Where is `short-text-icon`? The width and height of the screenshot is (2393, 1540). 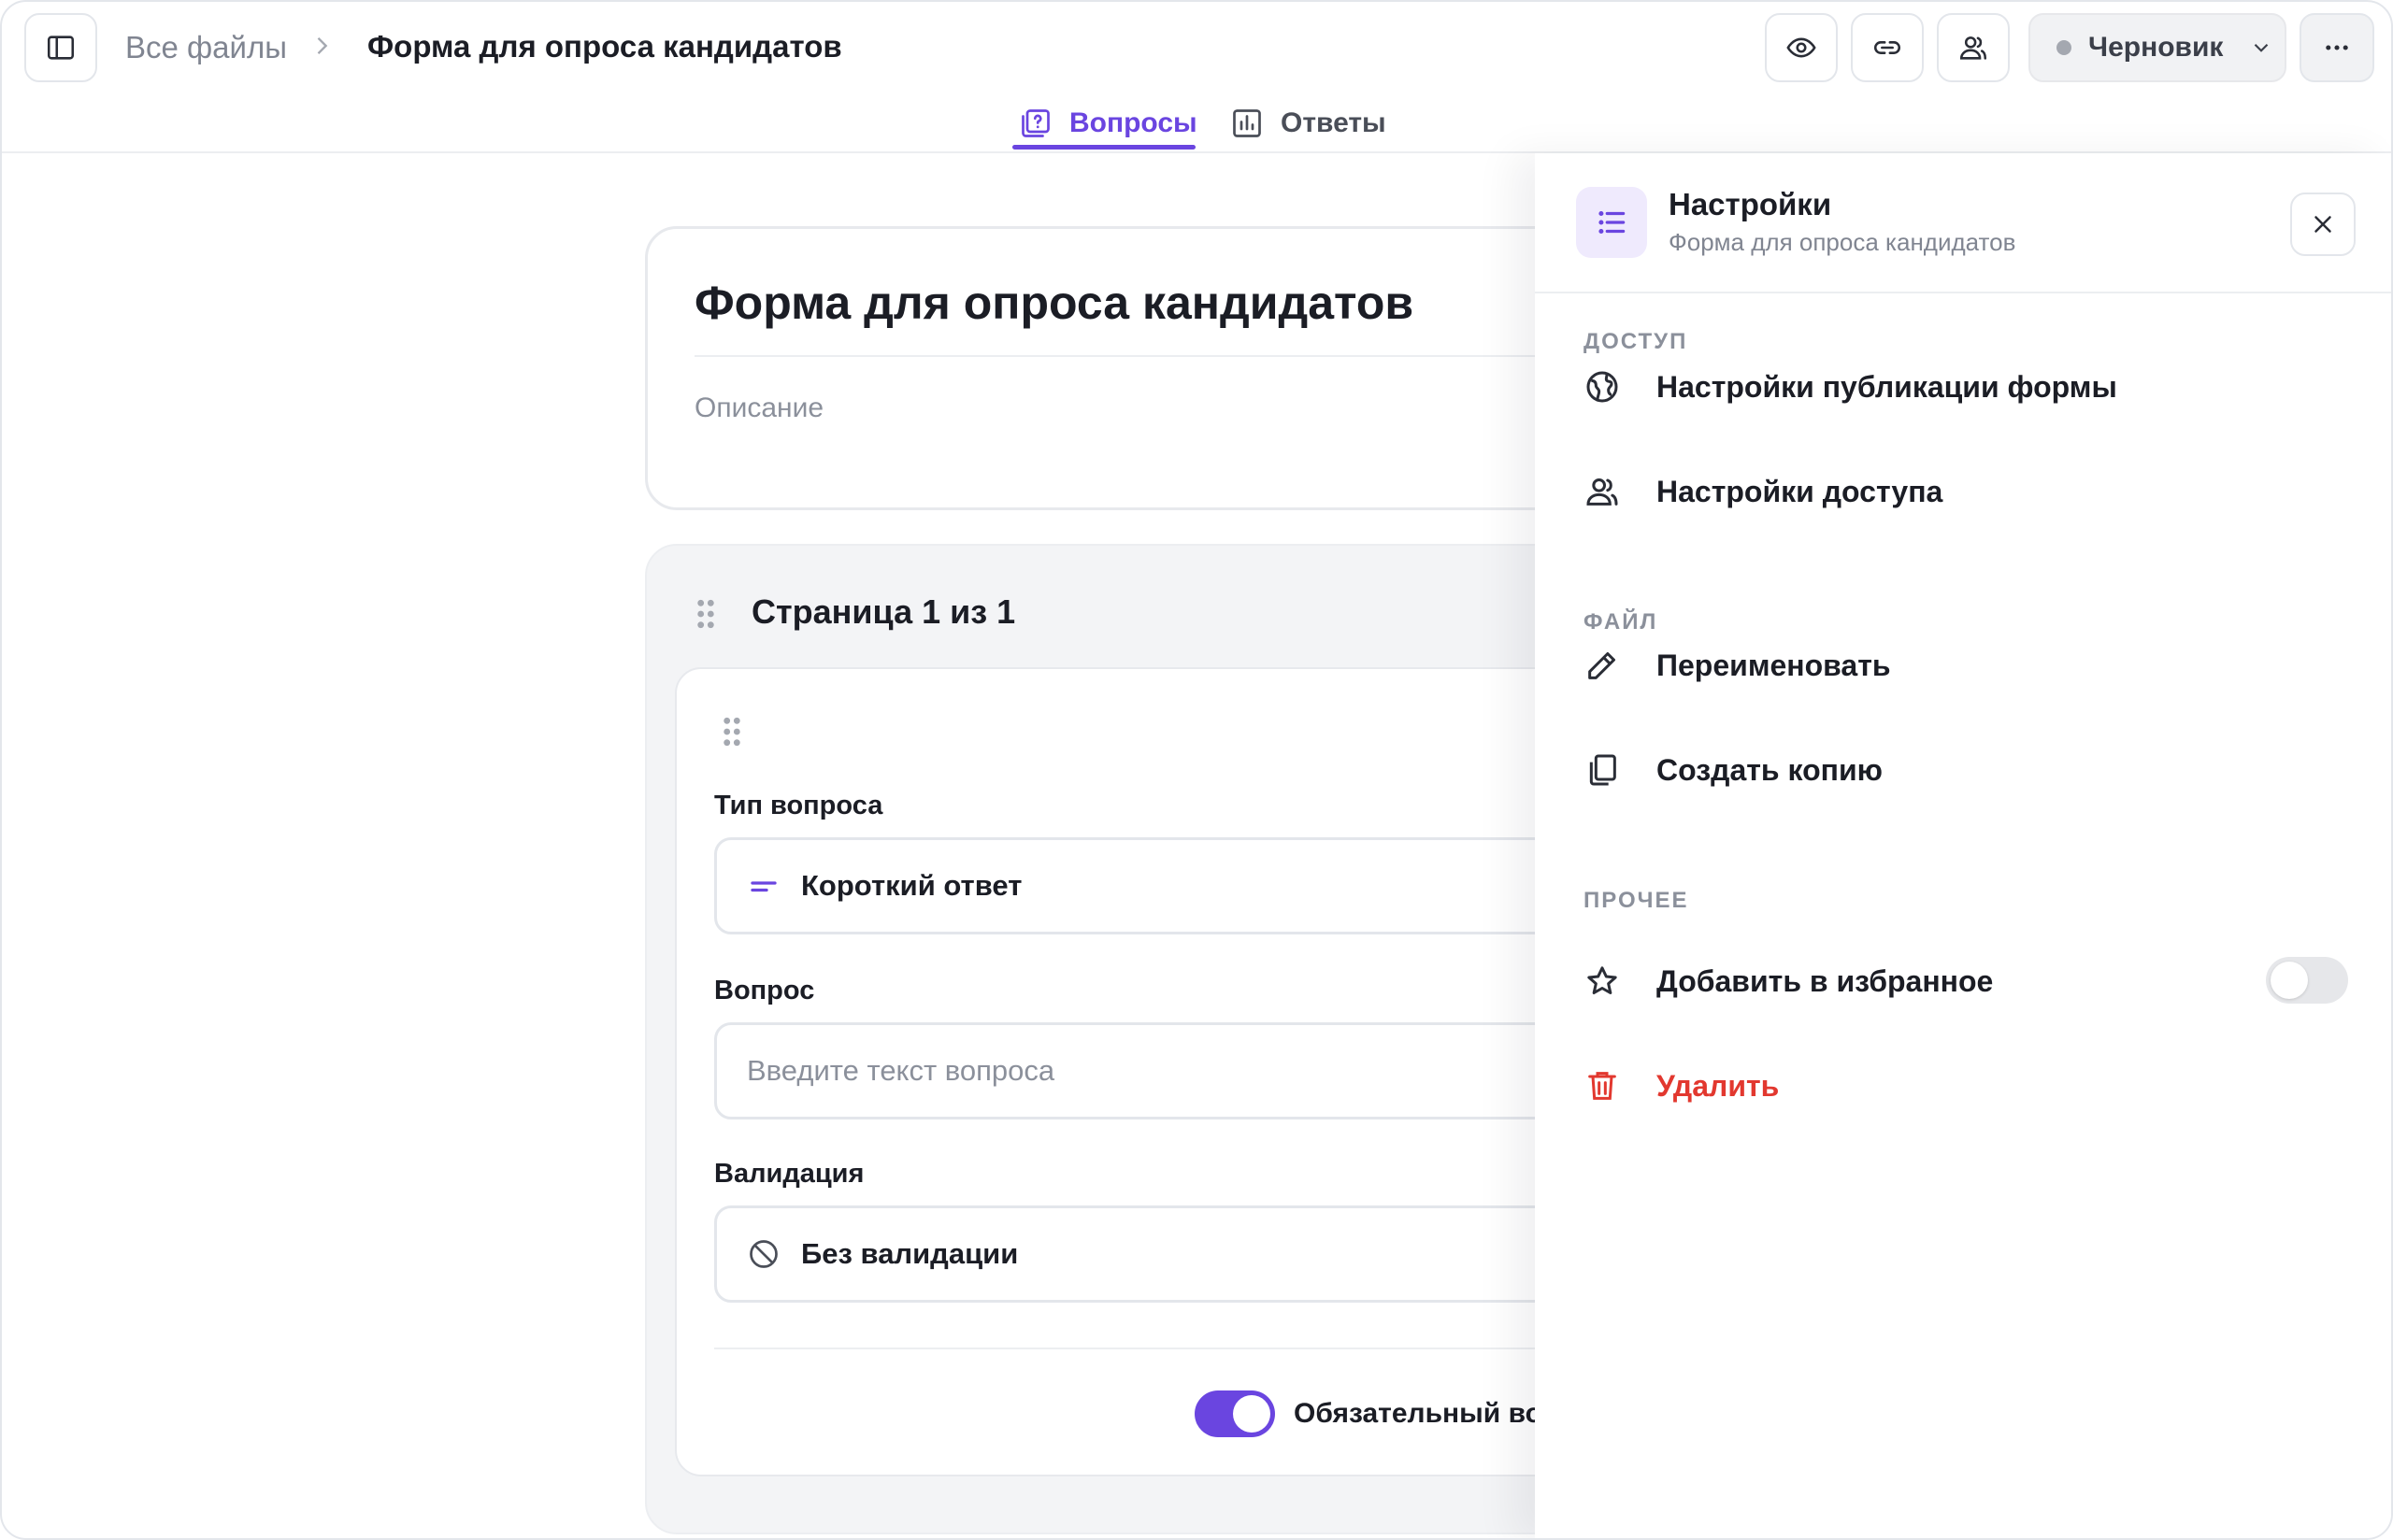 short-text-icon is located at coordinates (764, 886).